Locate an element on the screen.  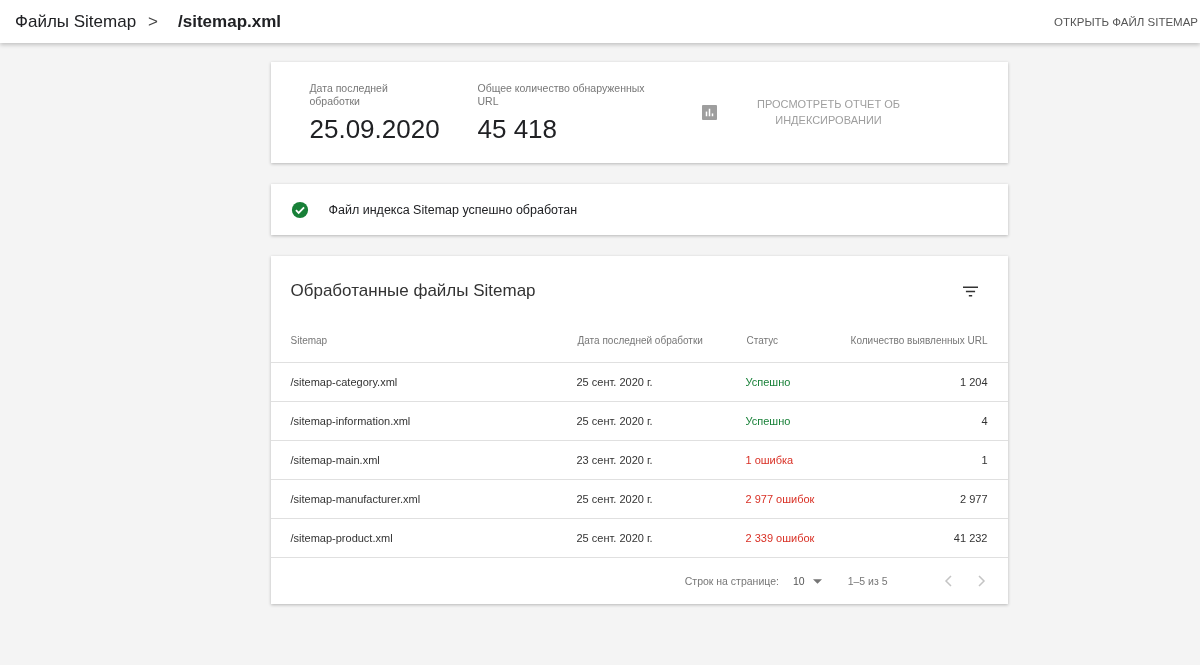
table-cell: 1 204 is located at coordinates (916, 382).